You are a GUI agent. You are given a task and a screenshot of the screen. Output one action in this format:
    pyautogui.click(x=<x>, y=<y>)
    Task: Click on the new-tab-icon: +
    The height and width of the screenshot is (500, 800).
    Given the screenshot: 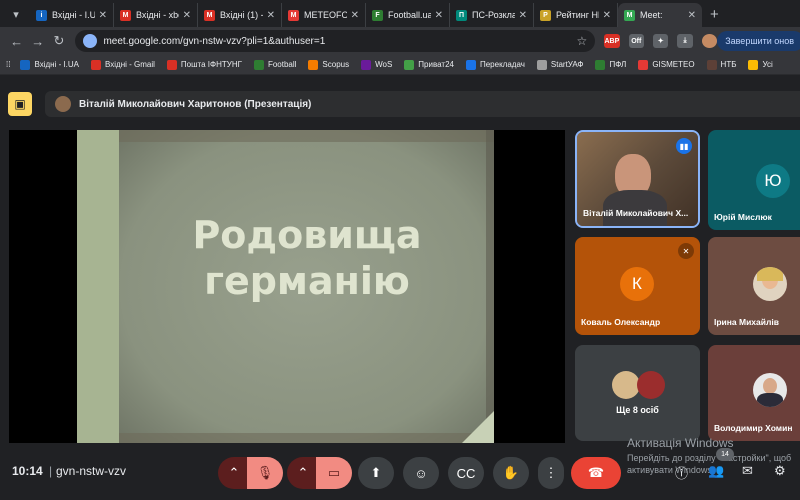 What is the action you would take?
    pyautogui.click(x=714, y=14)
    